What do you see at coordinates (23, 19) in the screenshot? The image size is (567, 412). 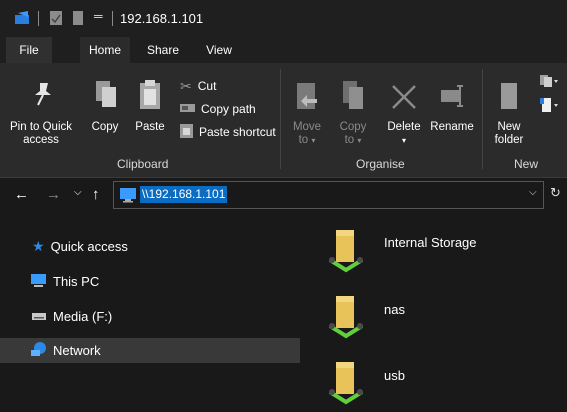 I see `explorer-app-icon` at bounding box center [23, 19].